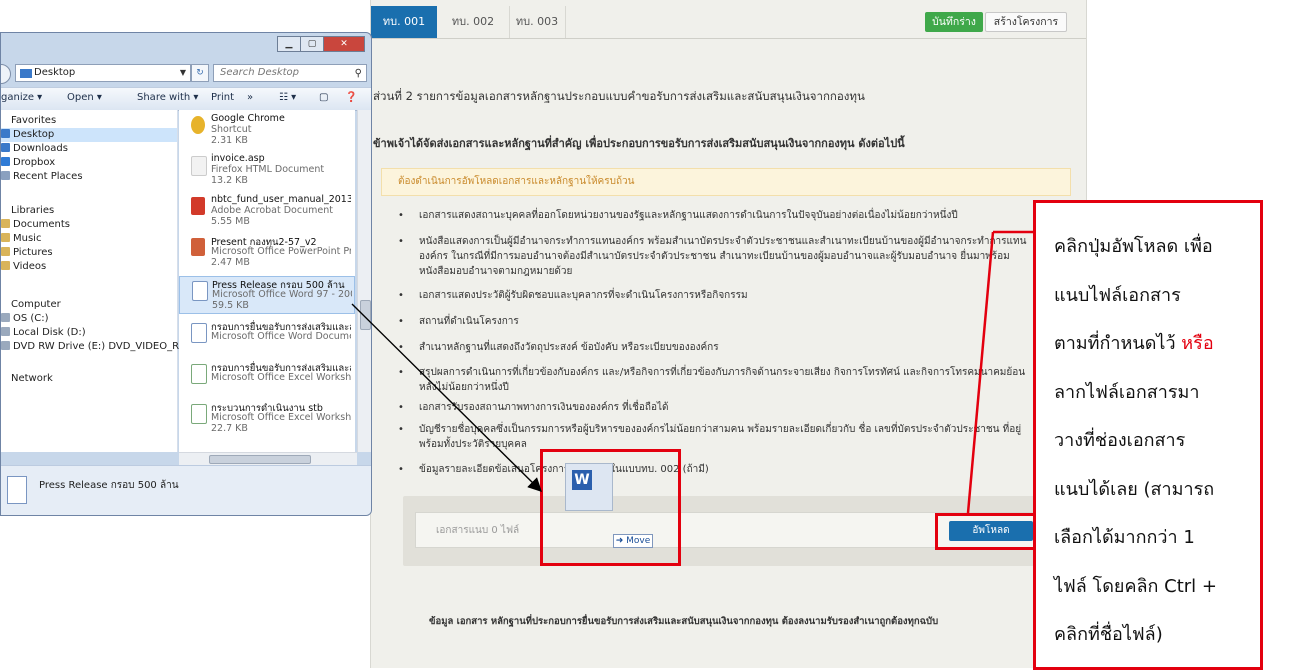 Image resolution: width=1310 pixels, height=670 pixels. What do you see at coordinates (1134, 489) in the screenshot?
I see `callout-line: แนบได้เลย (สามารถ` at bounding box center [1134, 489].